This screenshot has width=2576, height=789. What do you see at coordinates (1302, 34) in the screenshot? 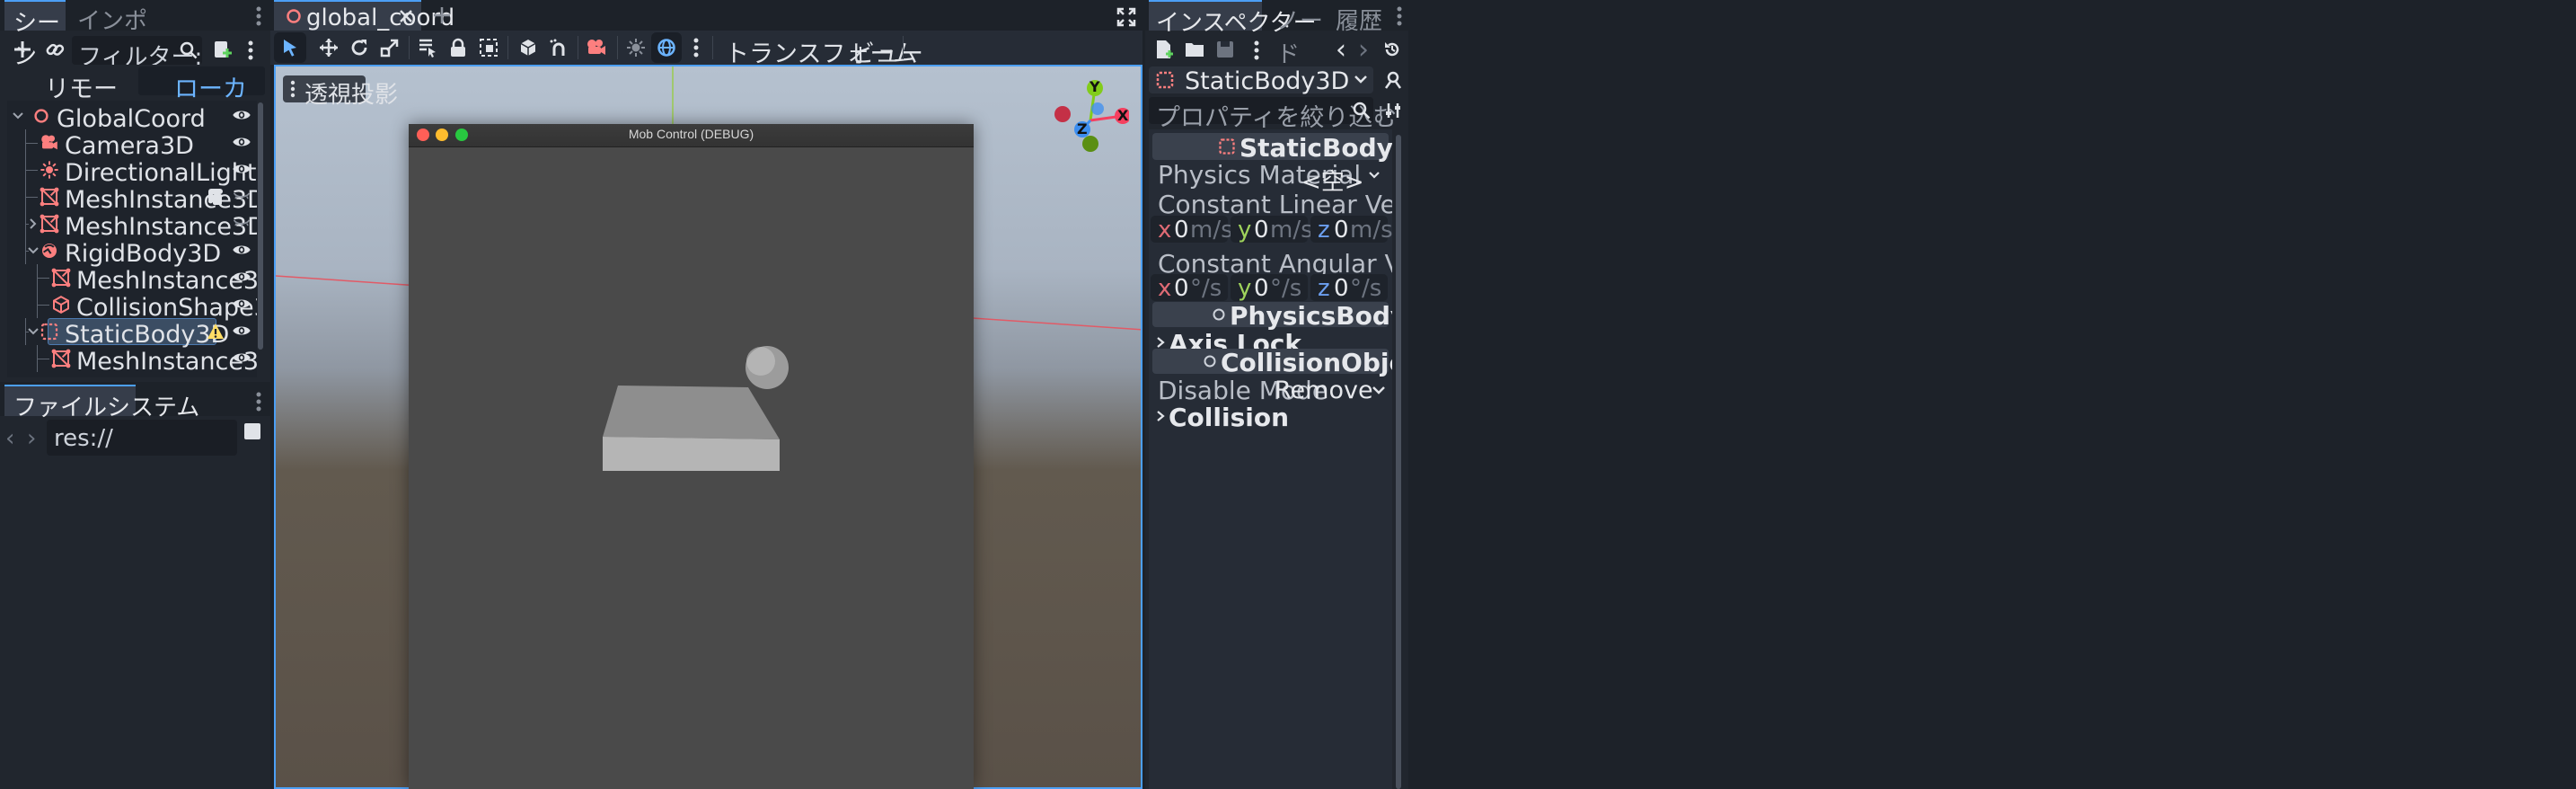
I see `tab-node: ノード` at bounding box center [1302, 34].